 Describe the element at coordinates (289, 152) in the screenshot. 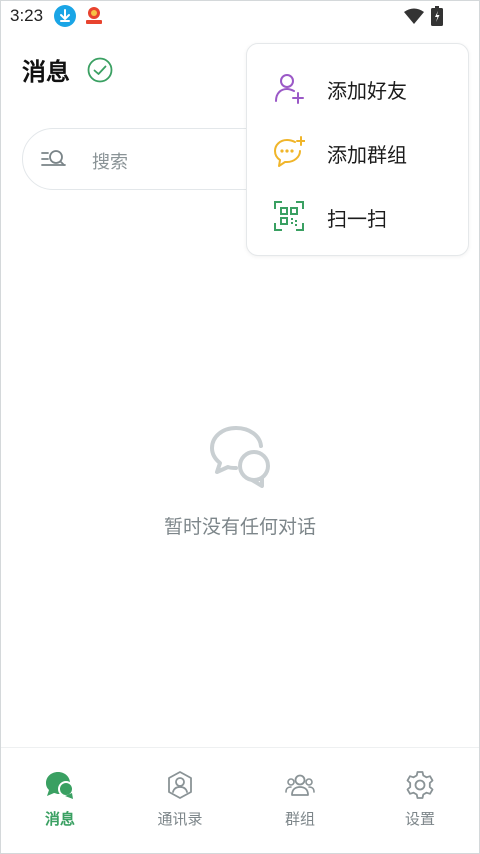

I see `add-group-chat-icon` at that location.